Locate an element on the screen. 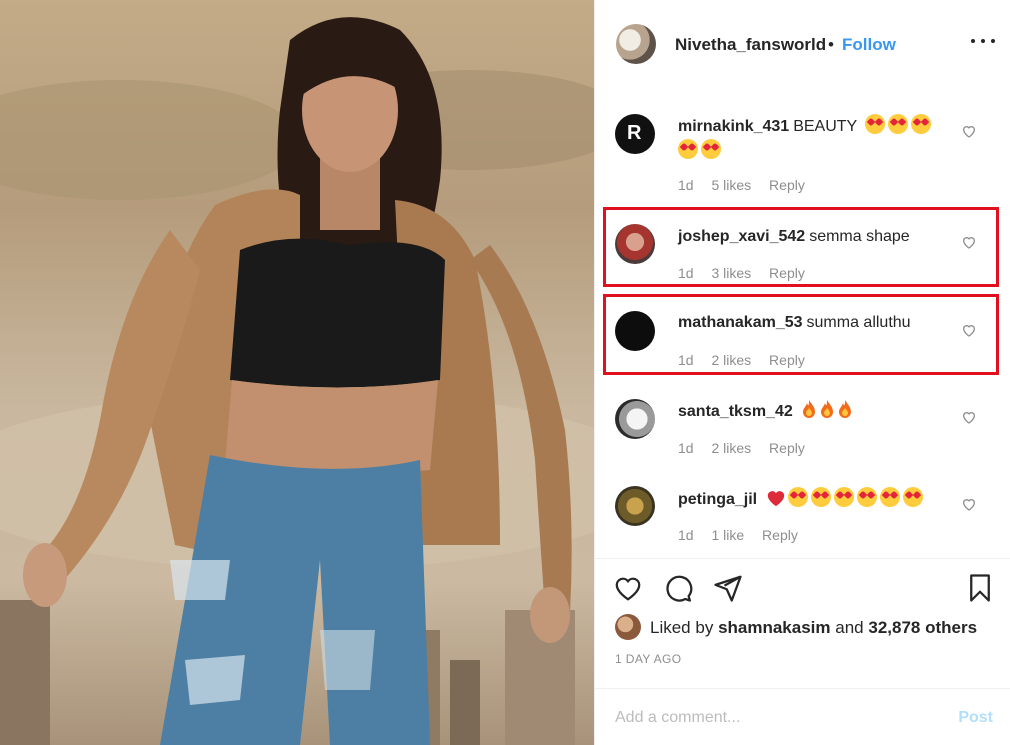 This screenshot has height=745, width=1010. commenter-username: mathanakam_53 is located at coordinates (740, 322).